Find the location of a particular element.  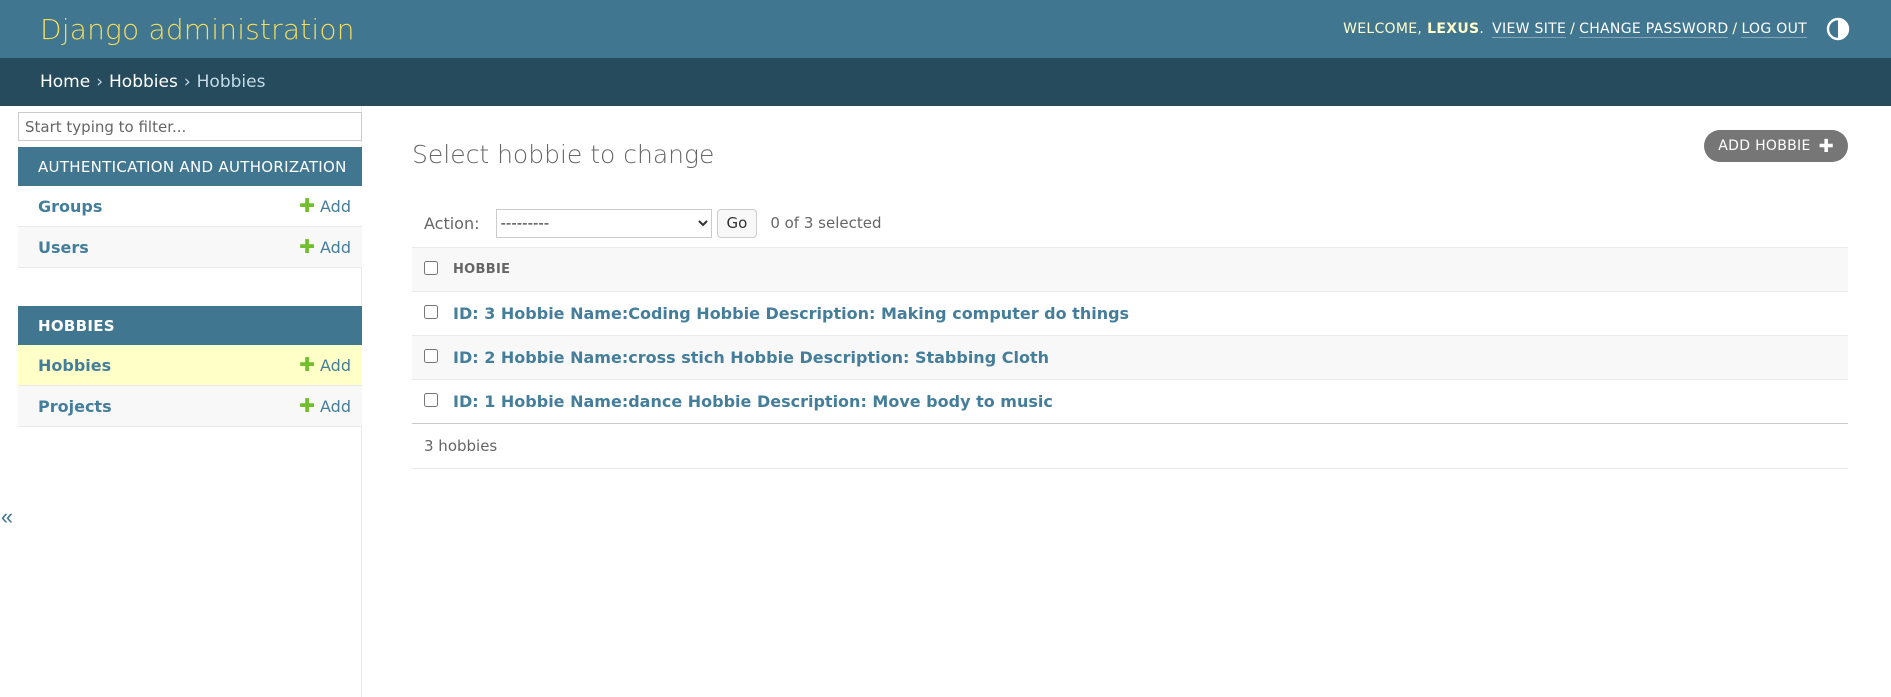

sidebar-item-projects: Projects ✚ Add is located at coordinates (190, 406).